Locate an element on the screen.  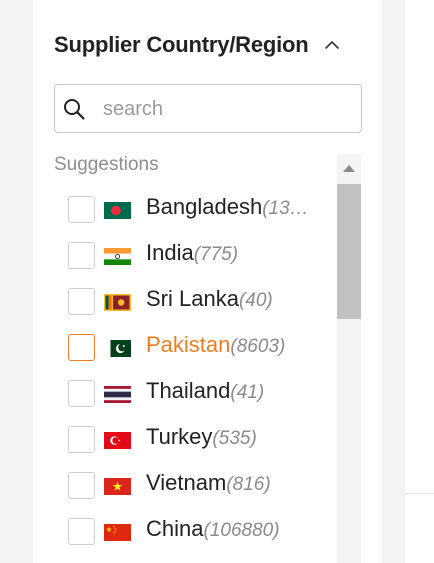
country-count: (535) is located at coordinates (234, 438).